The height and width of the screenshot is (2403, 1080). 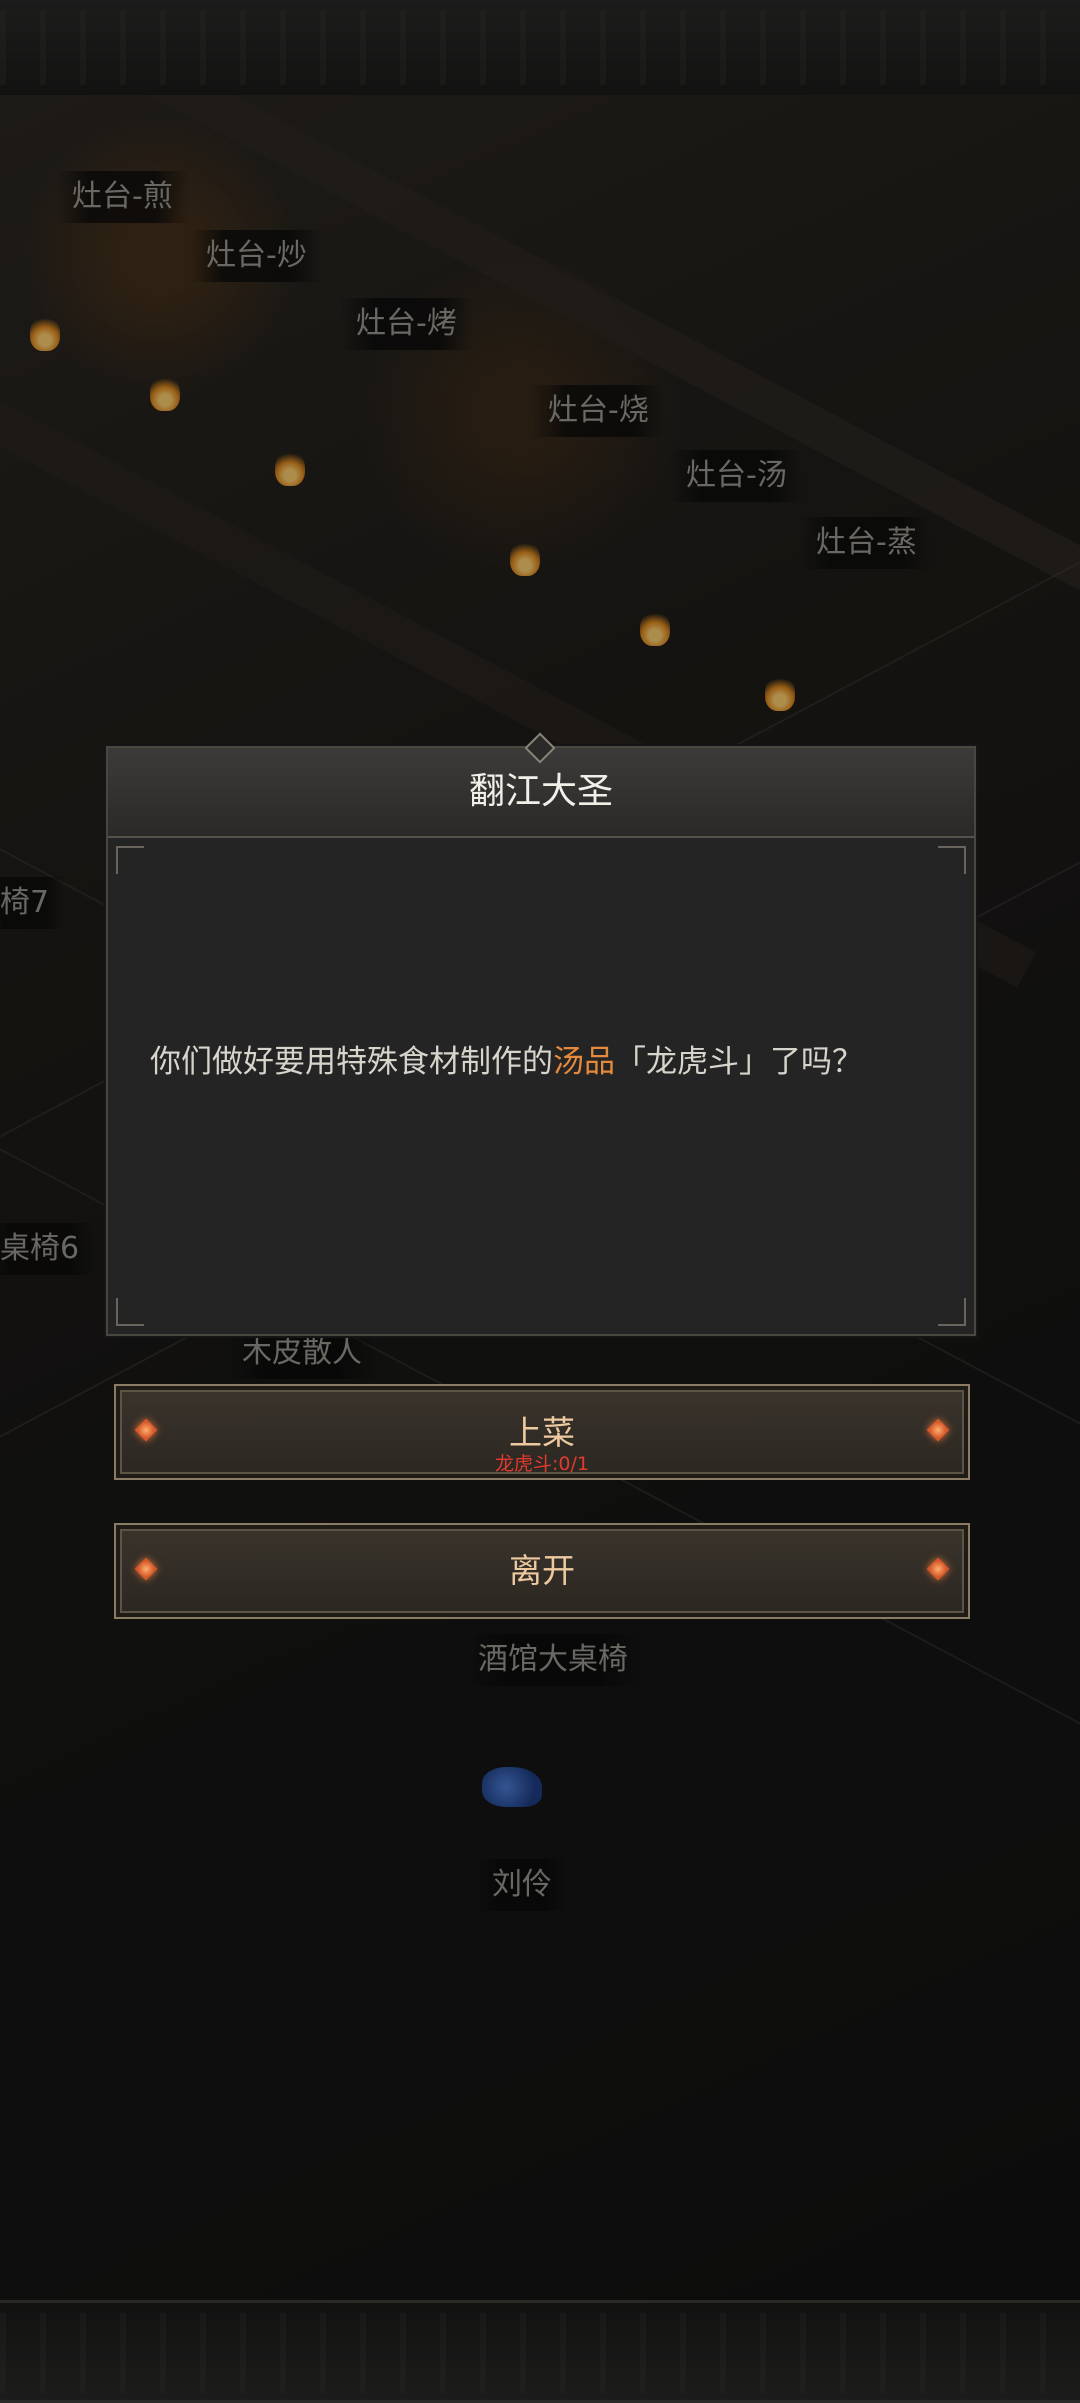 I want to click on serve-requirement: 龙虎斗:0/1, so click(x=542, y=1464).